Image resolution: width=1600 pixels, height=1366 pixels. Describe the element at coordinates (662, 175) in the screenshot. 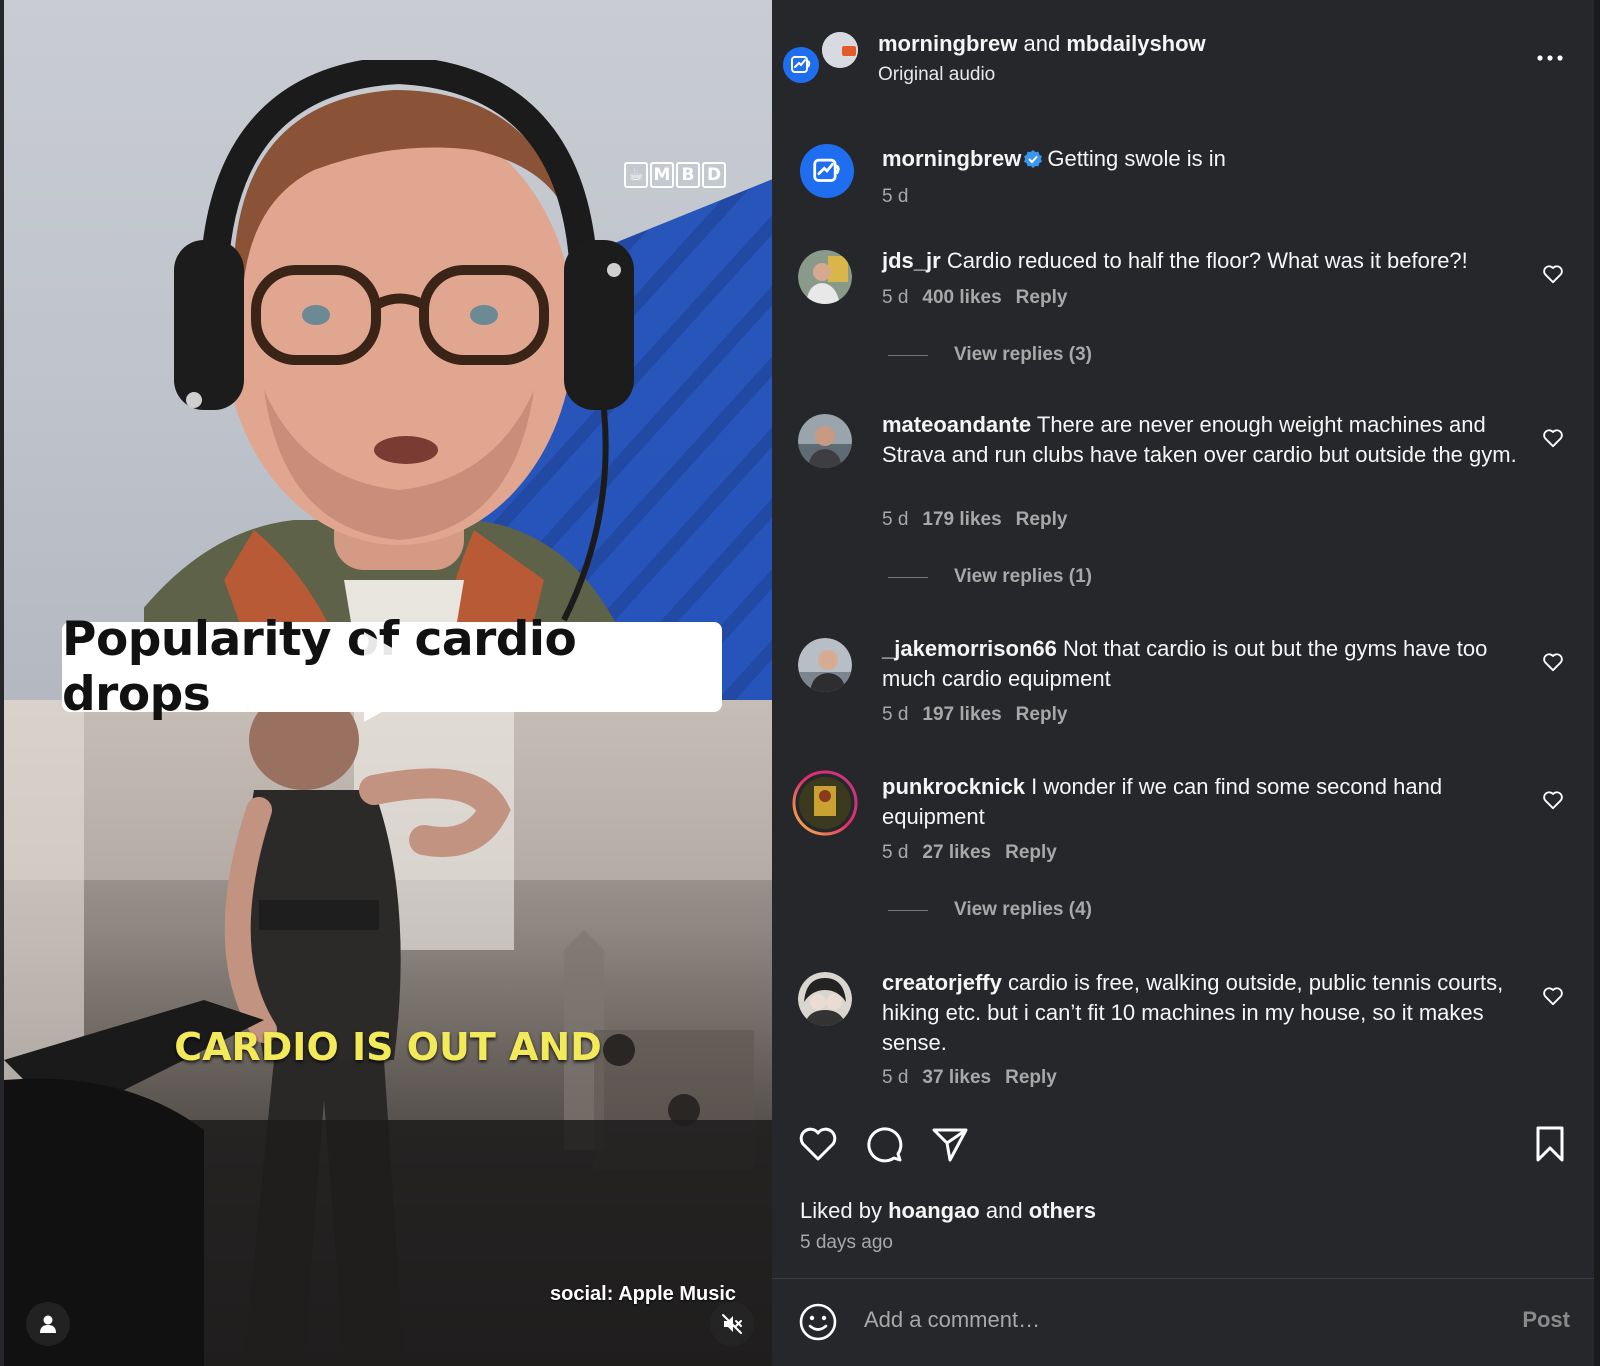

I see `logo-letter: M` at that location.